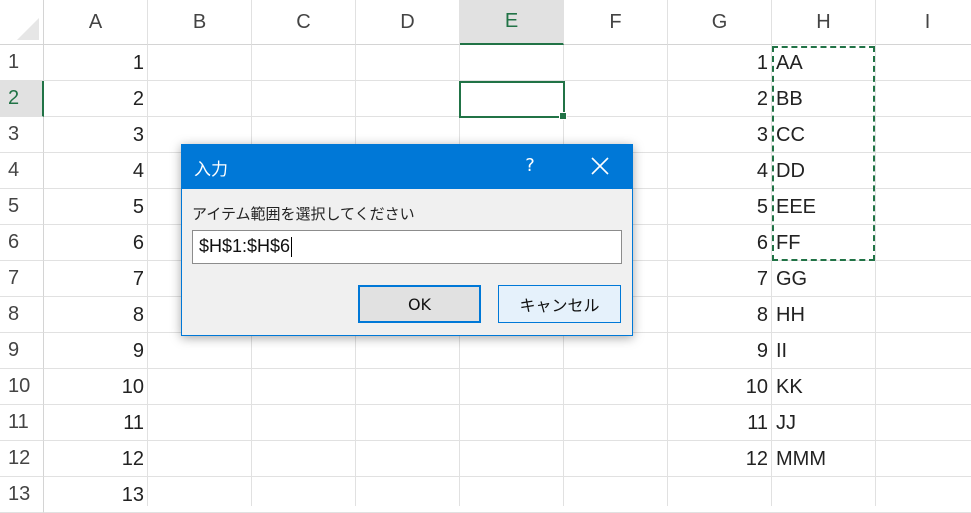 The height and width of the screenshot is (513, 971). I want to click on column-header-b: B, so click(200, 22).